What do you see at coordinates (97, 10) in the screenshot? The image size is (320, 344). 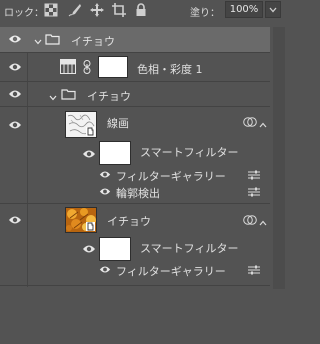 I see `lock-position-icon` at bounding box center [97, 10].